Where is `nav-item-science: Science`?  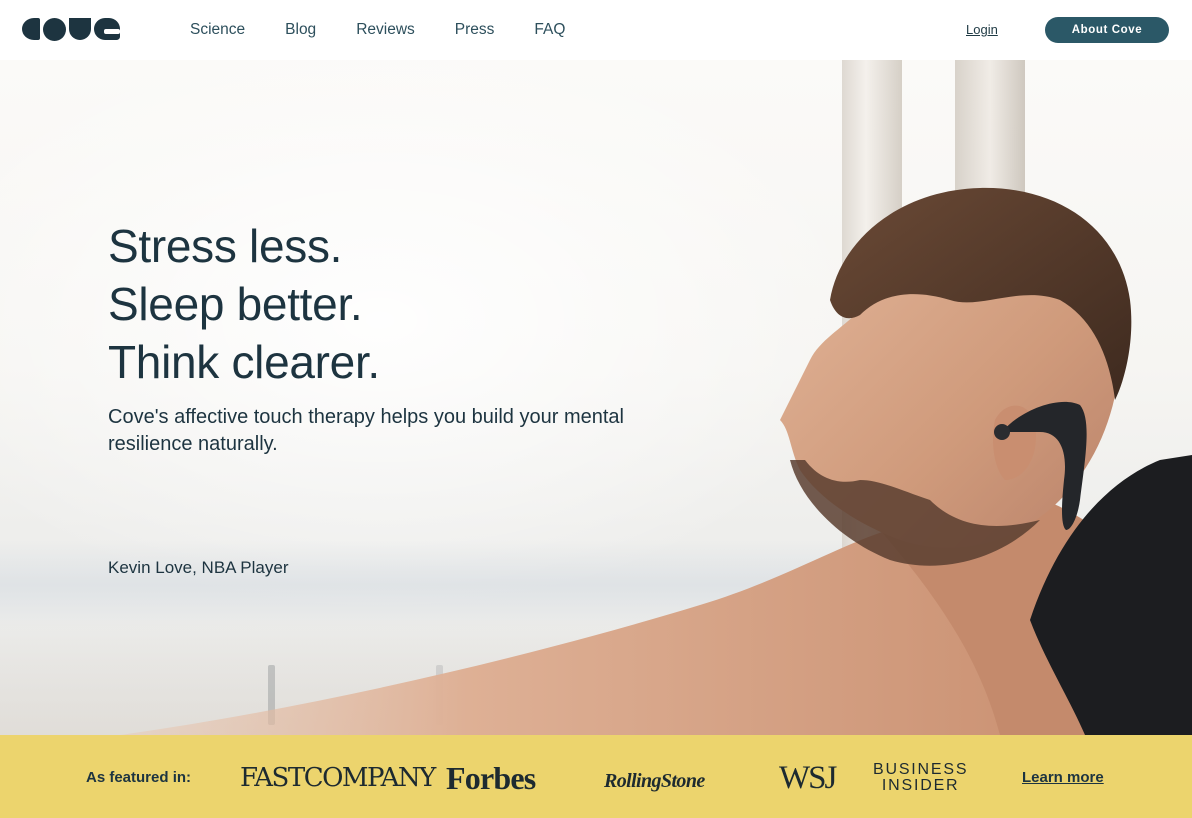 nav-item-science: Science is located at coordinates (217, 30).